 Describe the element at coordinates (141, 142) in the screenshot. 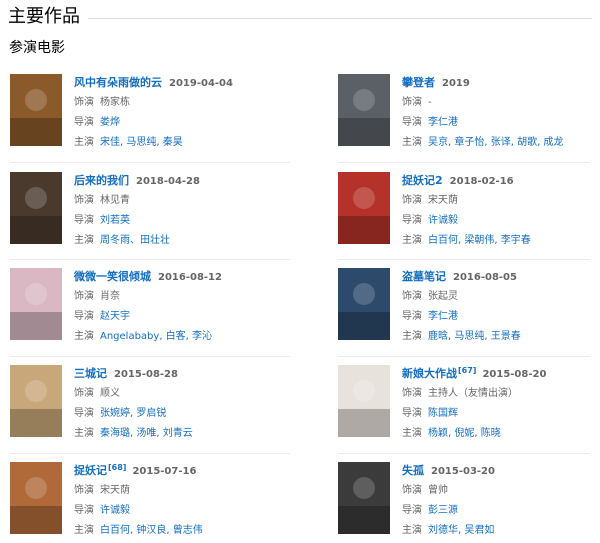

I see `cast-links: 宋佳, 马思纯, 秦昊` at that location.